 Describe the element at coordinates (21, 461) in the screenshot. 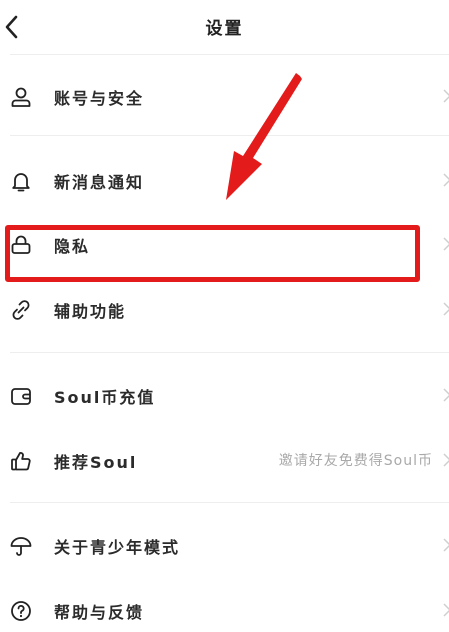

I see `thumbs-up-icon` at that location.